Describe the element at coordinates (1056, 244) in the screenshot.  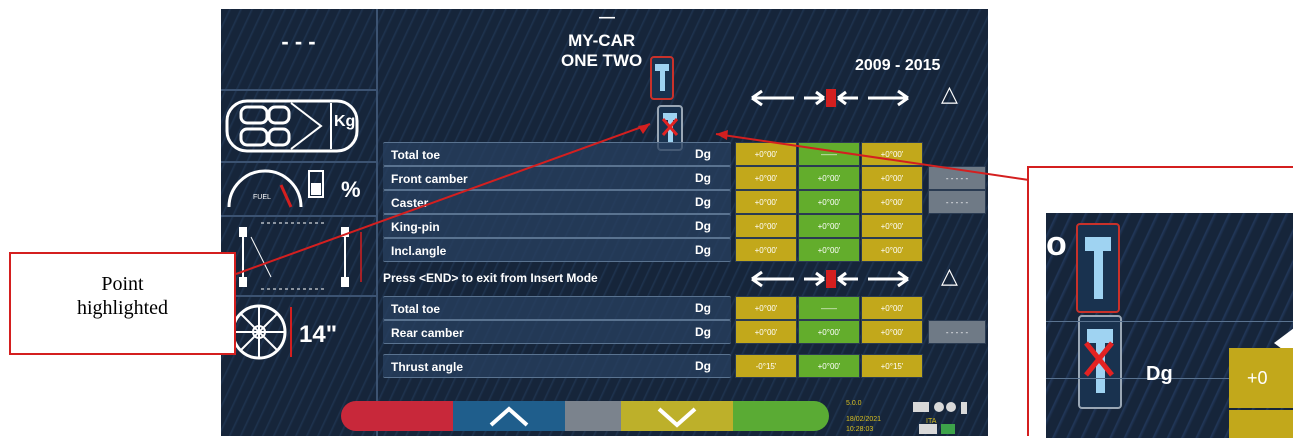
I see `zoom-char-fragment: o` at that location.